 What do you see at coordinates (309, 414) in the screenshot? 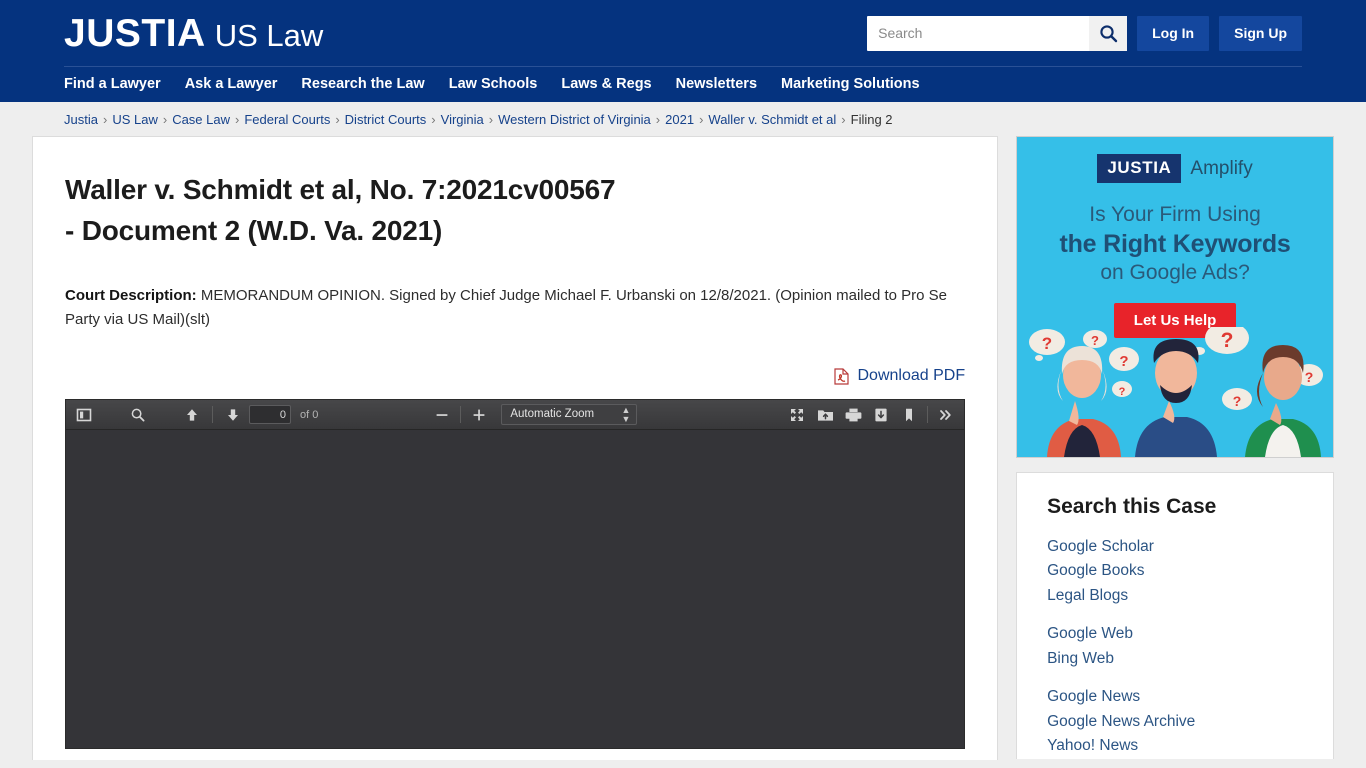
I see `page-count-label: of 0` at bounding box center [309, 414].